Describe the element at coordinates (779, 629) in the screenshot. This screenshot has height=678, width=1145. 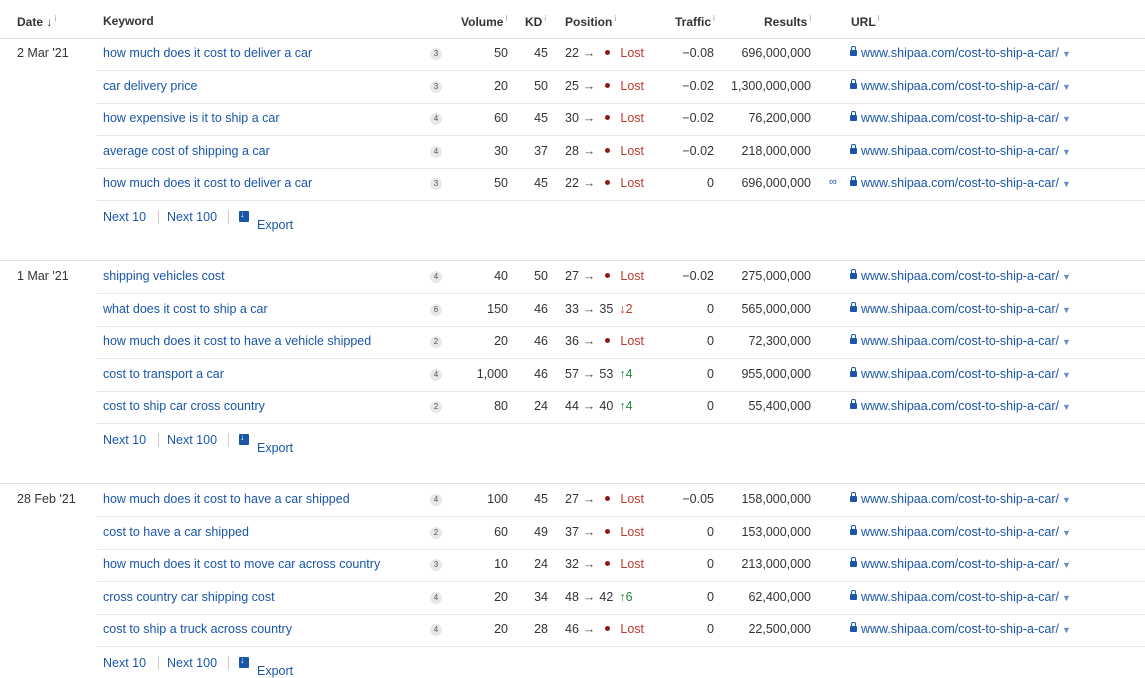
I see `results-value: 22,500,000` at that location.